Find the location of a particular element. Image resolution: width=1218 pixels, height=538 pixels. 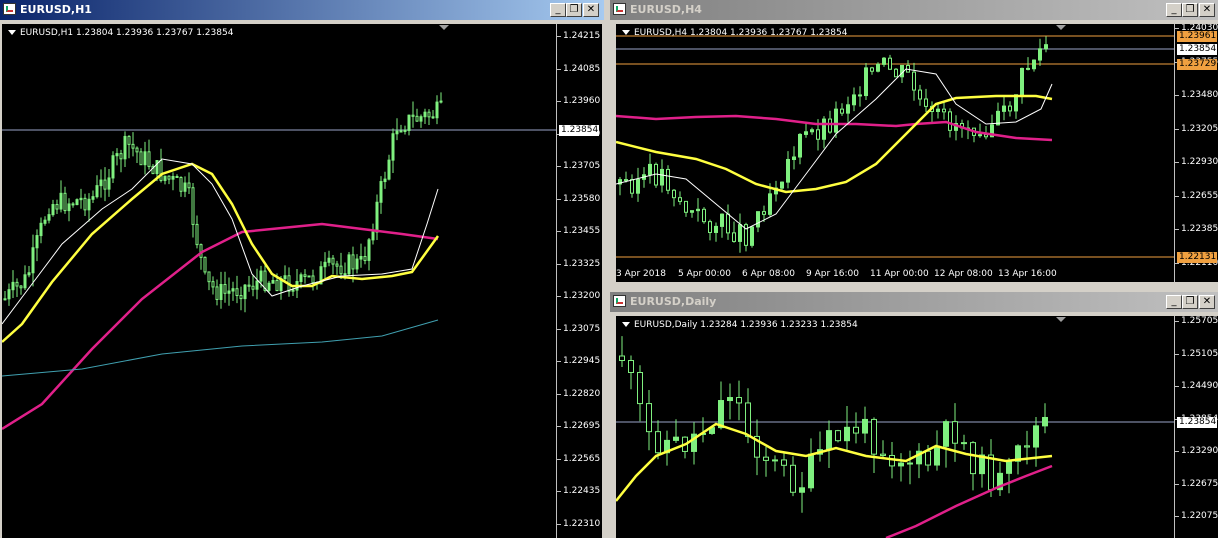

title-bar-daily: EURUSD,Daily _ ❐ ✕ is located at coordinates (914, 302).